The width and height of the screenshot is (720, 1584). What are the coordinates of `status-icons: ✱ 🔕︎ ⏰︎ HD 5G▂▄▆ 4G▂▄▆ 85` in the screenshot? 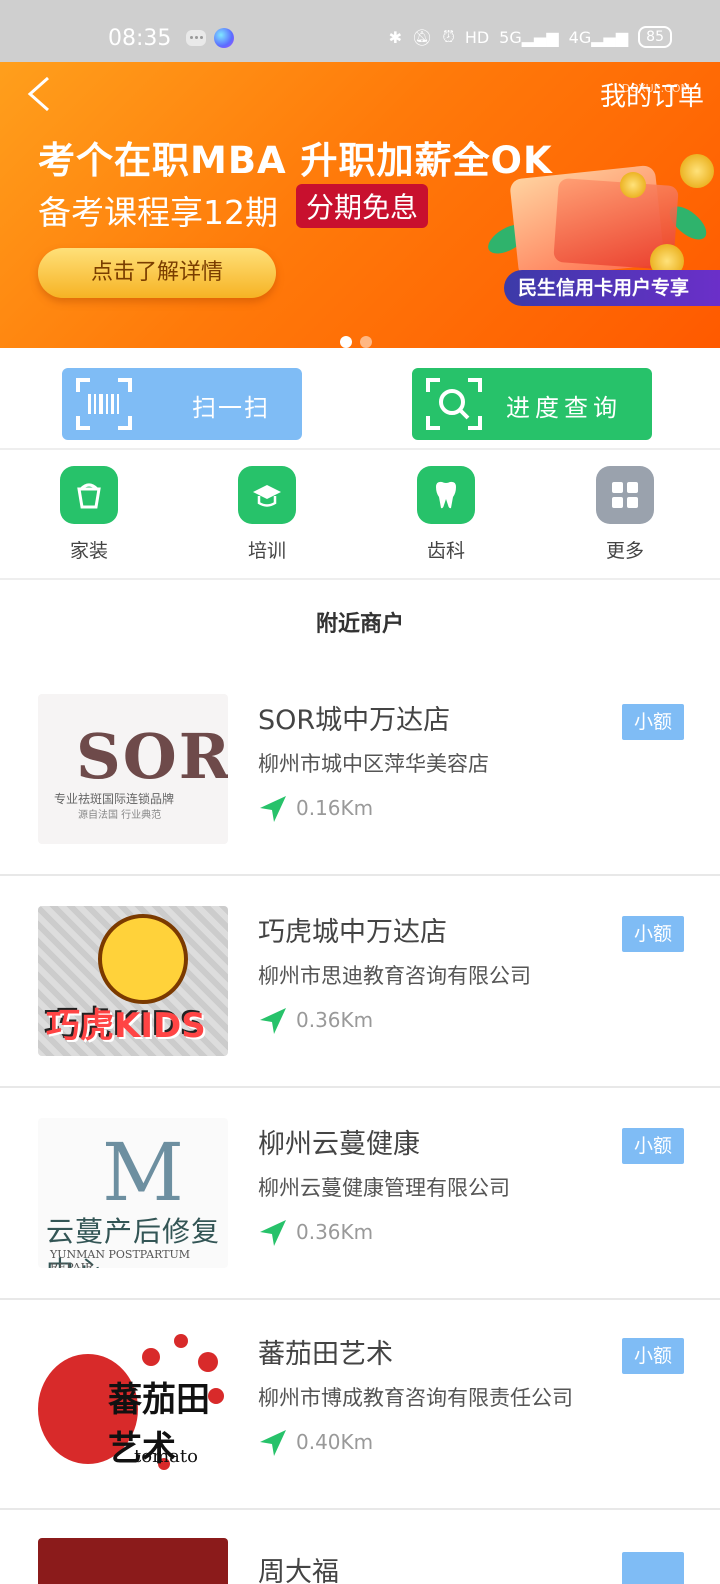 It's located at (530, 37).